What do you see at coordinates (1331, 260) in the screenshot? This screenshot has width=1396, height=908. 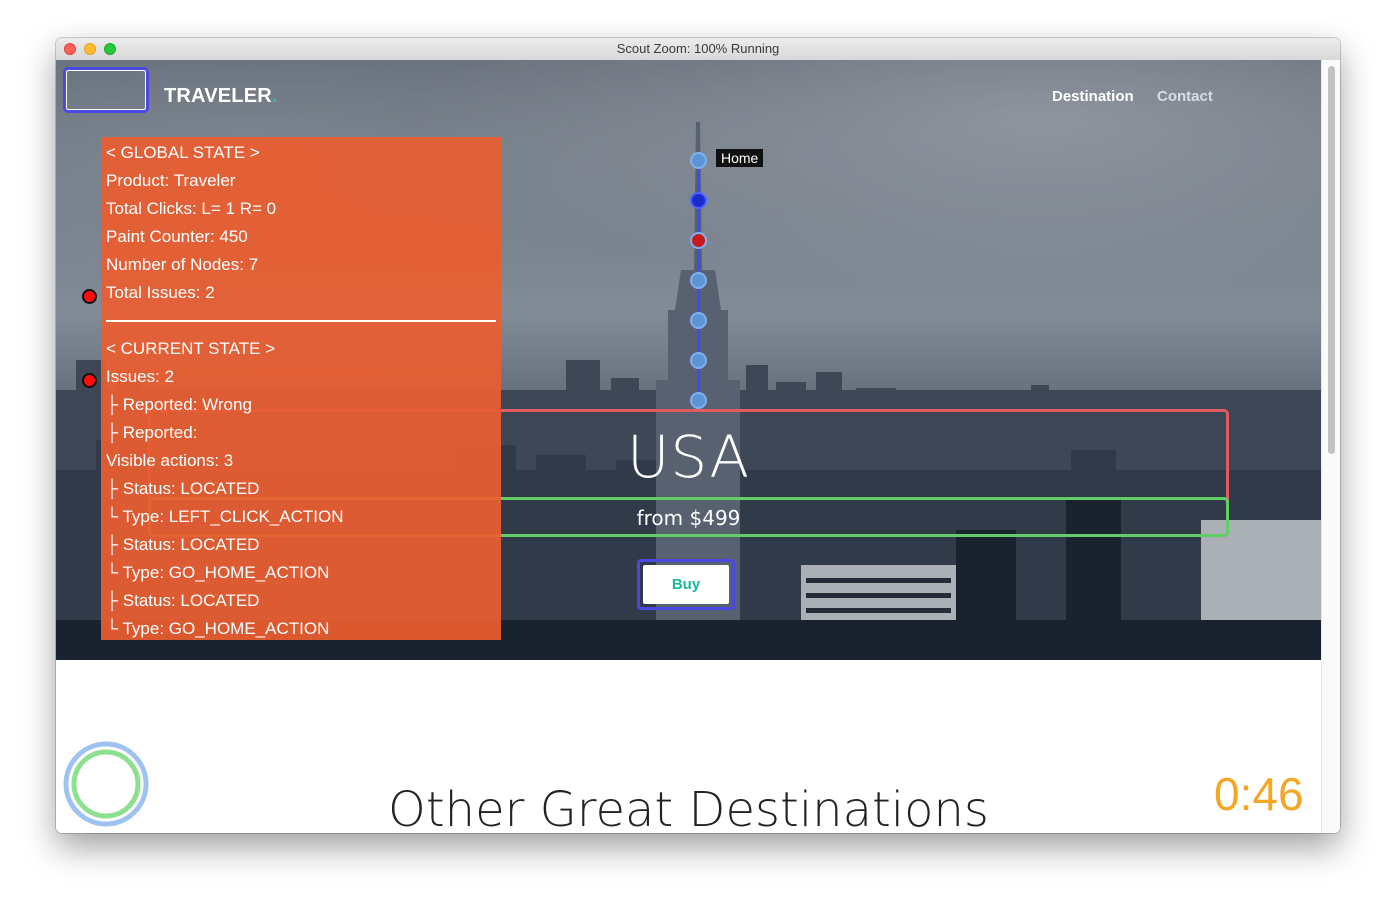 I see `scrollbar-thumb` at bounding box center [1331, 260].